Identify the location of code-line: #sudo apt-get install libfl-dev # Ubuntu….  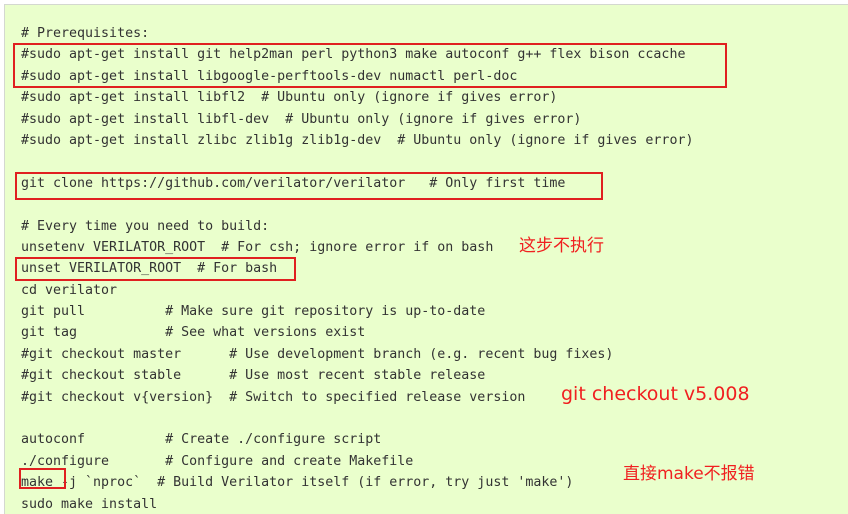
(301, 119).